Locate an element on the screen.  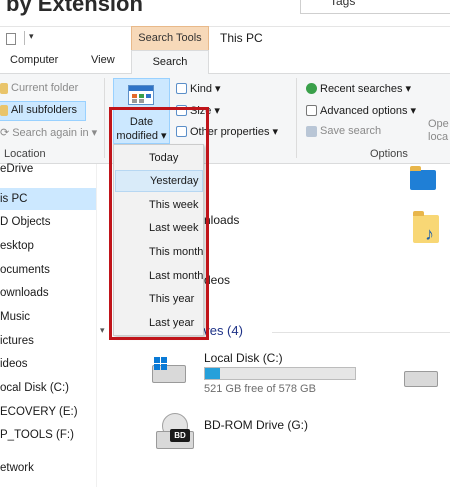
nav-item-3d-objects: D Objects is located at coordinates (48, 222).